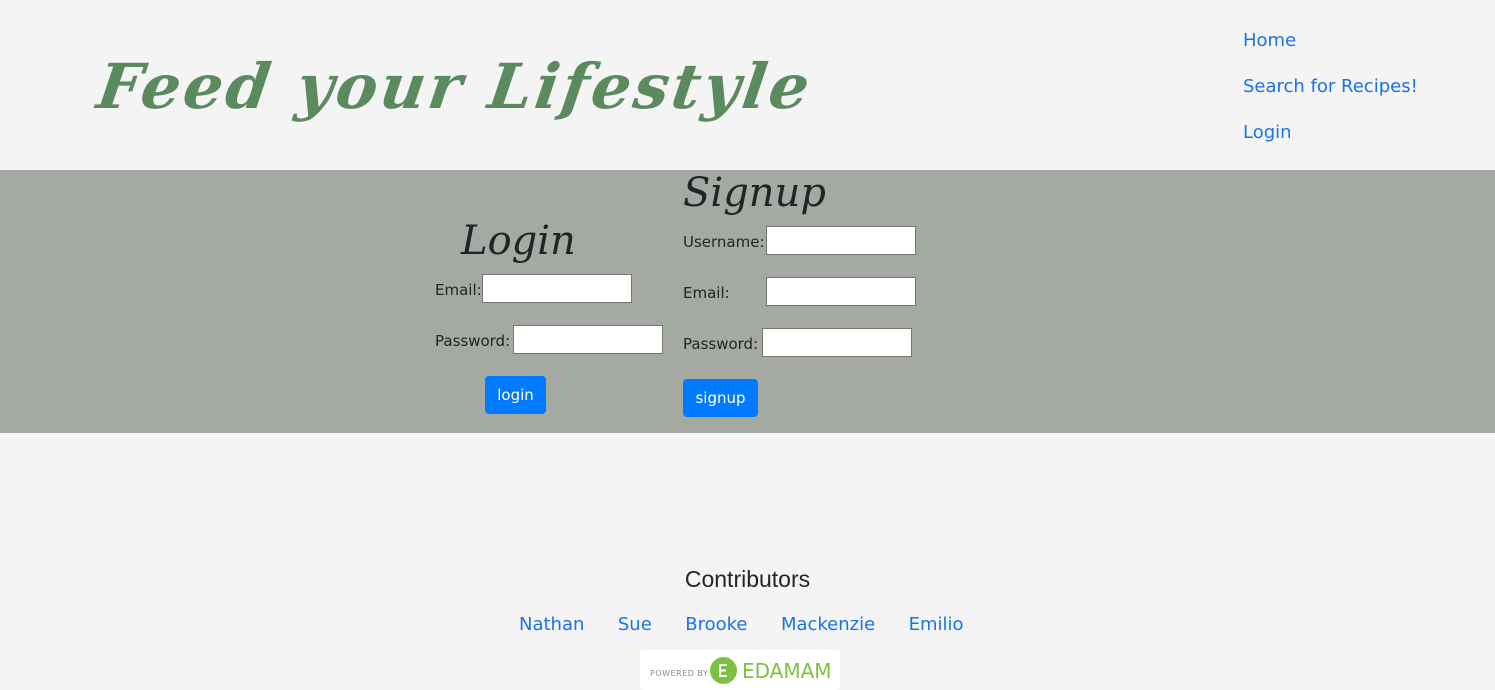 The height and width of the screenshot is (690, 1495). I want to click on nav-home-link: Home, so click(1330, 41).